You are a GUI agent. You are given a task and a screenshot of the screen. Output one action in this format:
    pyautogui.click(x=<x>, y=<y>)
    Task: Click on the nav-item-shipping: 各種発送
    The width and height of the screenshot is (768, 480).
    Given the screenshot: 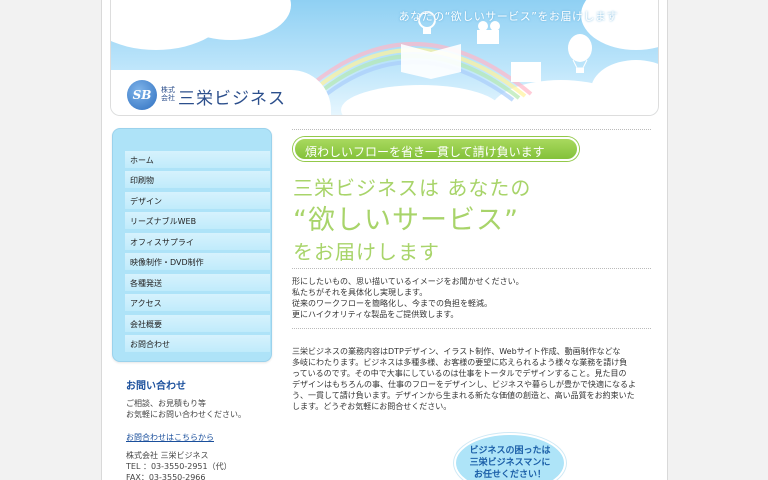 What is the action you would take?
    pyautogui.click(x=197, y=282)
    